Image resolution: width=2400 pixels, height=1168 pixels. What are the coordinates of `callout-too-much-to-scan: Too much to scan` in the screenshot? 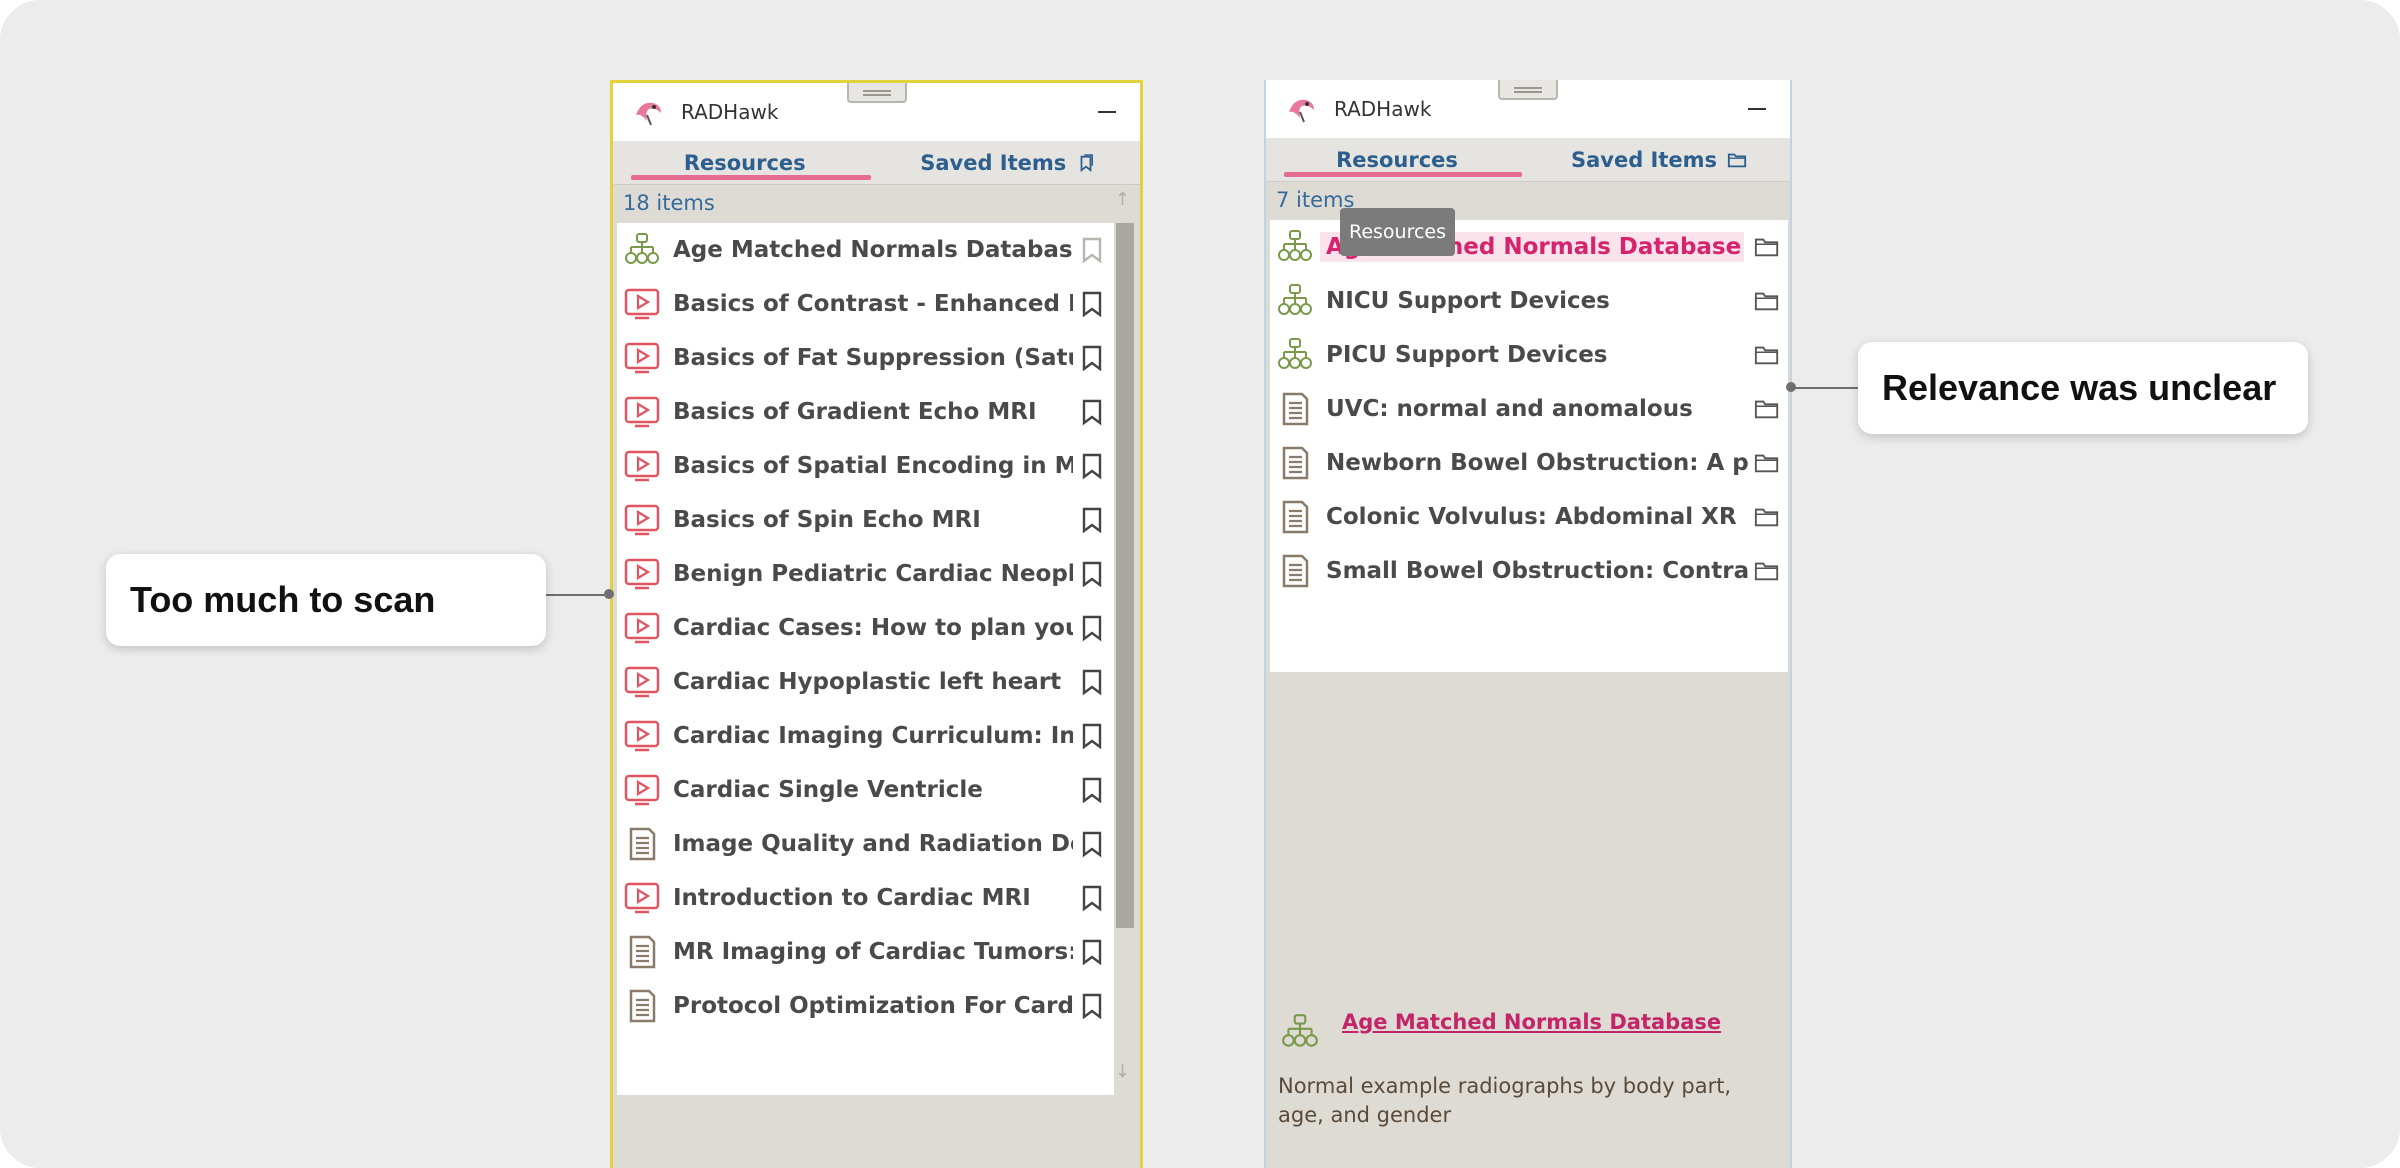 It's located at (326, 600).